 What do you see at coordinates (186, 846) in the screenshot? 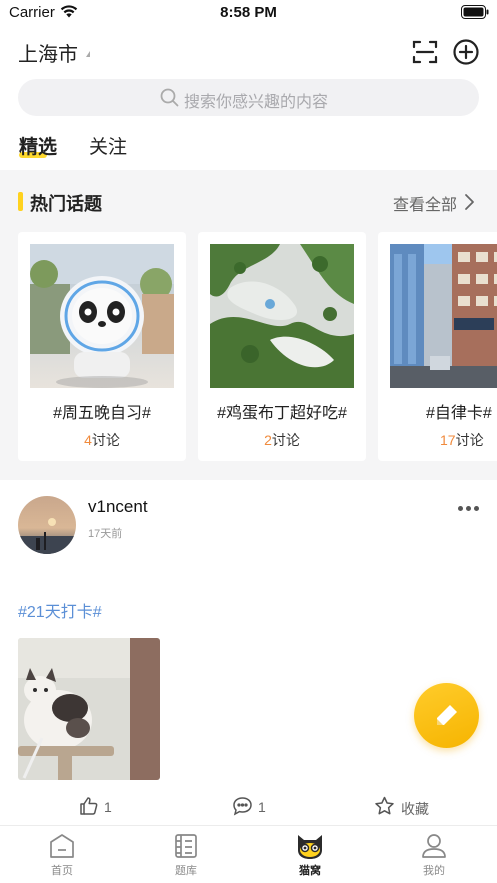
I see `question-bank-icon` at bounding box center [186, 846].